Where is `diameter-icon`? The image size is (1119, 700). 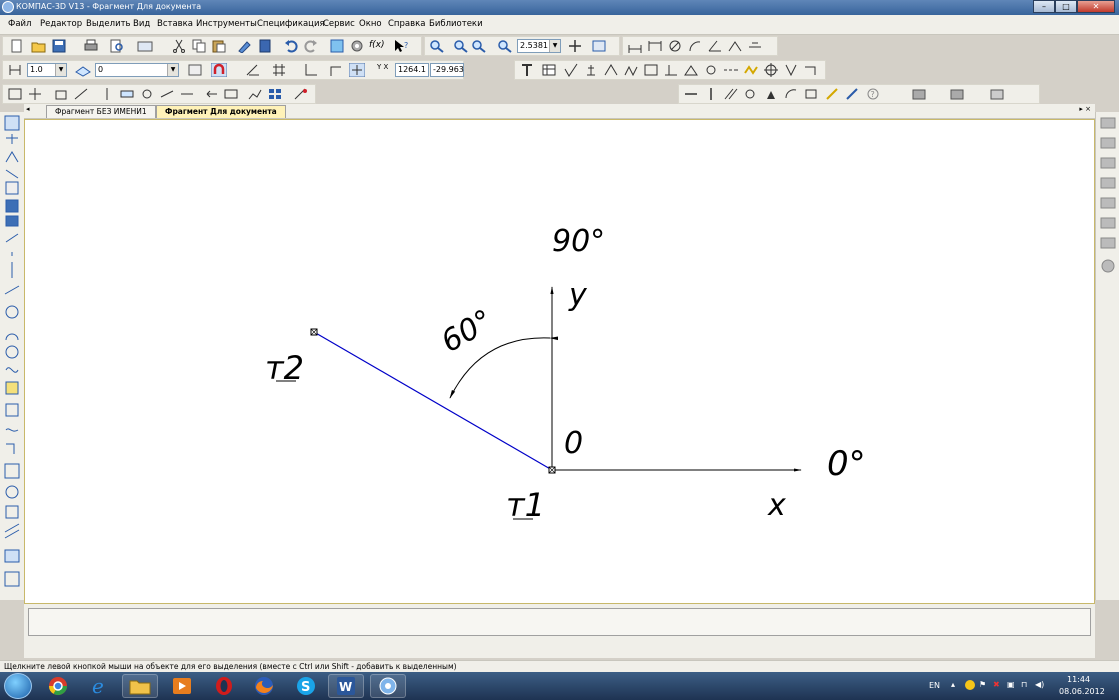
diameter-icon is located at coordinates (675, 46).